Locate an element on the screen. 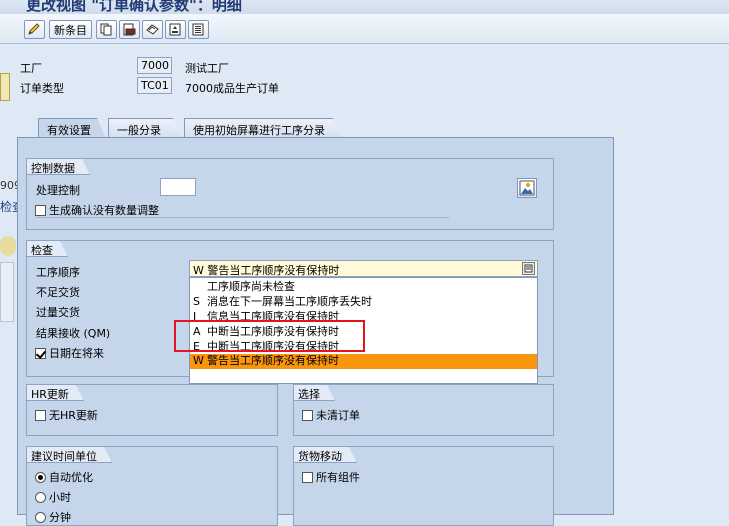 The image size is (729, 526). under-delivery-label: 不足交货 is located at coordinates (58, 292).